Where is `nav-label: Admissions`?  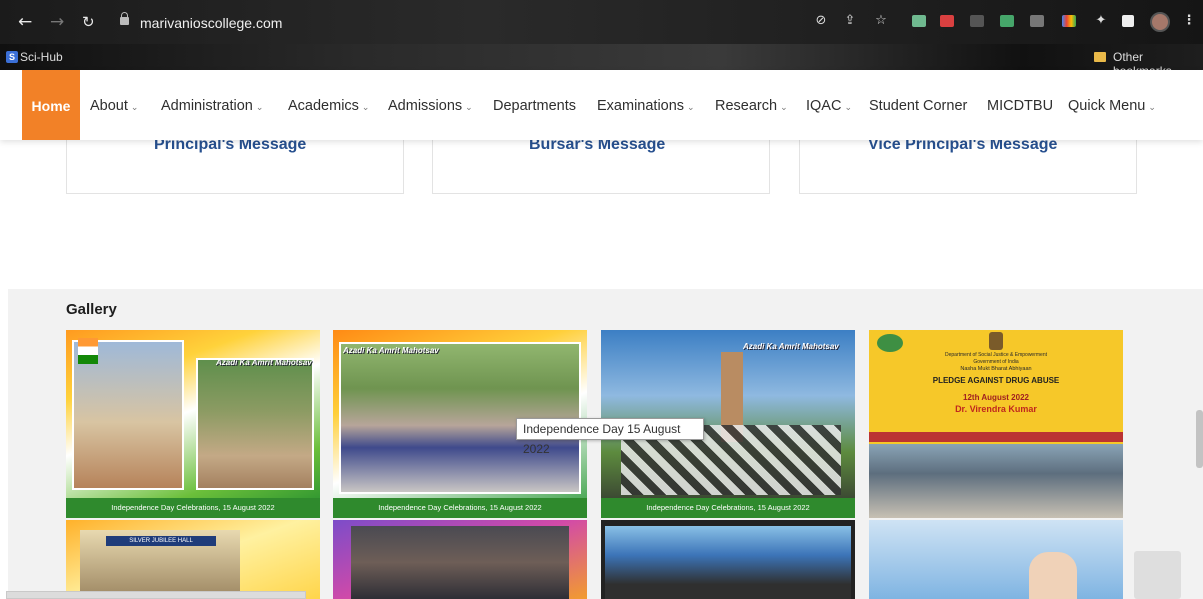 nav-label: Admissions is located at coordinates (425, 106).